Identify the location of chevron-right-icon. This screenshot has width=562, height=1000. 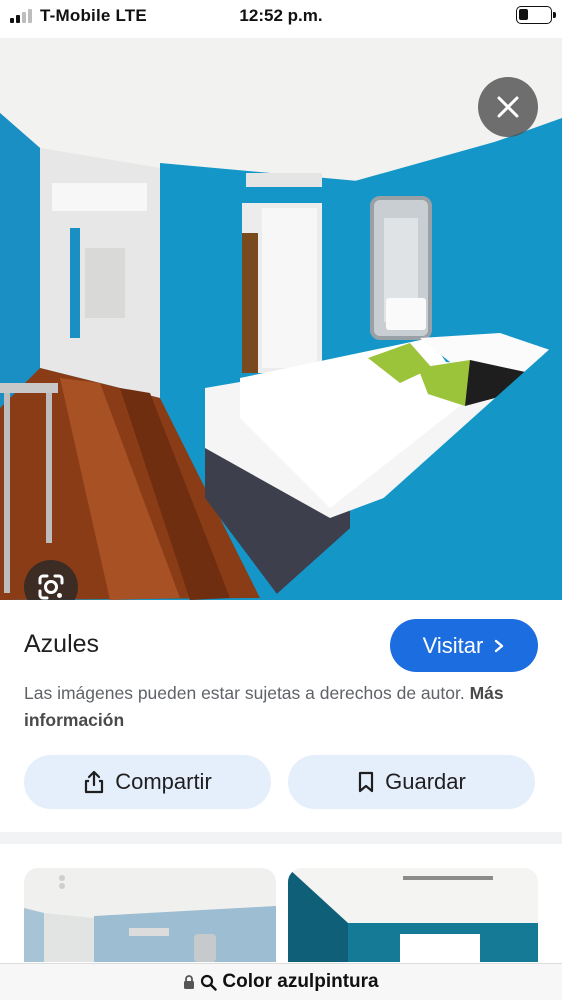
(499, 645).